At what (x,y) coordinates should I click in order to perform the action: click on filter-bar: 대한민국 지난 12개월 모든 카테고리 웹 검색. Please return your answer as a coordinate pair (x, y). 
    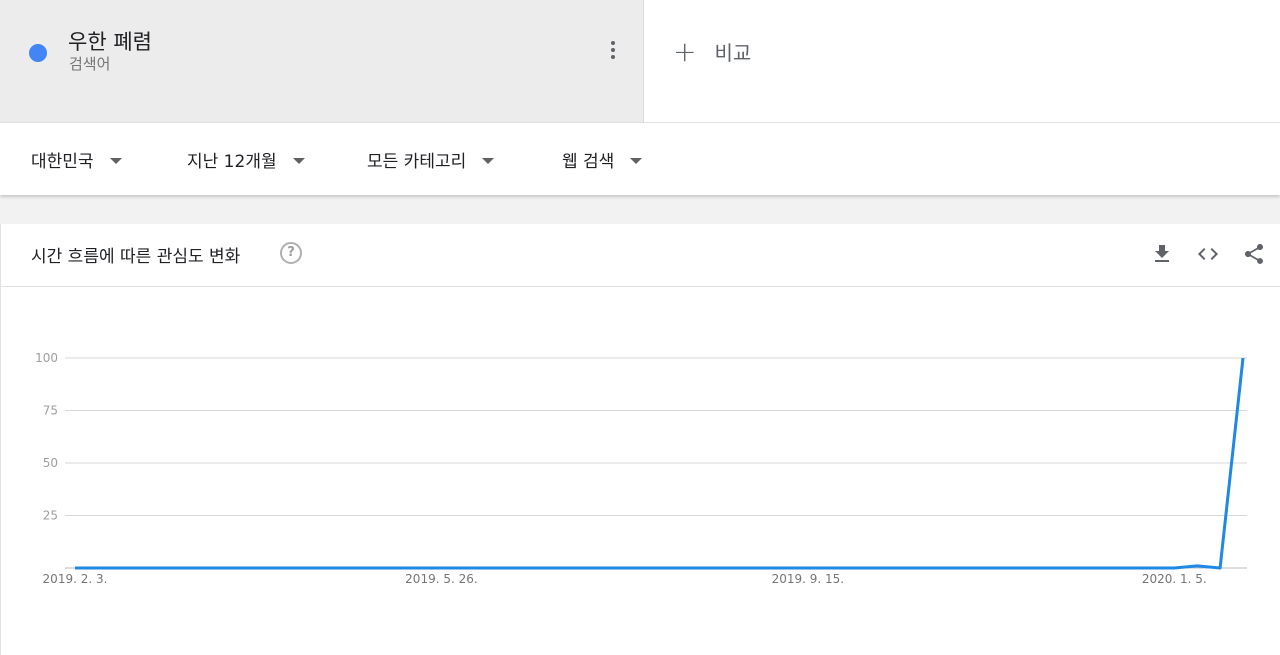
    Looking at the image, I should click on (640, 158).